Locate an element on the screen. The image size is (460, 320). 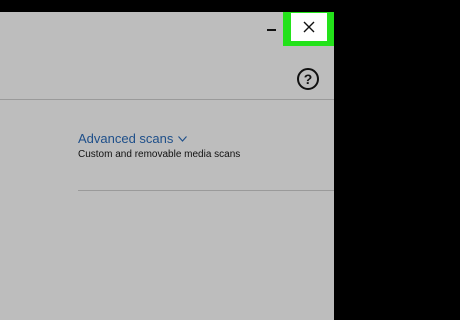
minimize-icon is located at coordinates (271, 30).